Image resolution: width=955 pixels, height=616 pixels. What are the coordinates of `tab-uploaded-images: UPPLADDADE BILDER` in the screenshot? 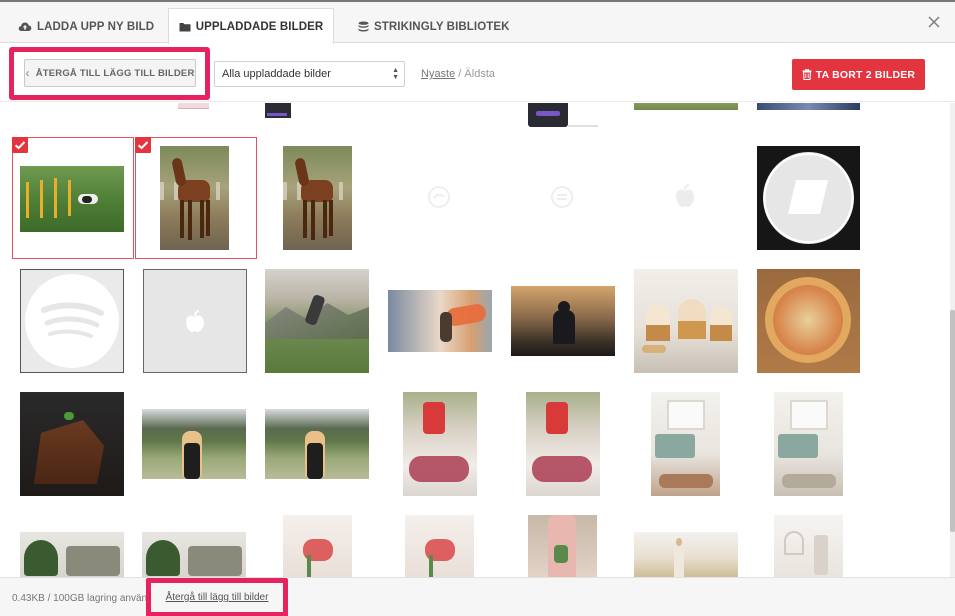 It's located at (251, 27).